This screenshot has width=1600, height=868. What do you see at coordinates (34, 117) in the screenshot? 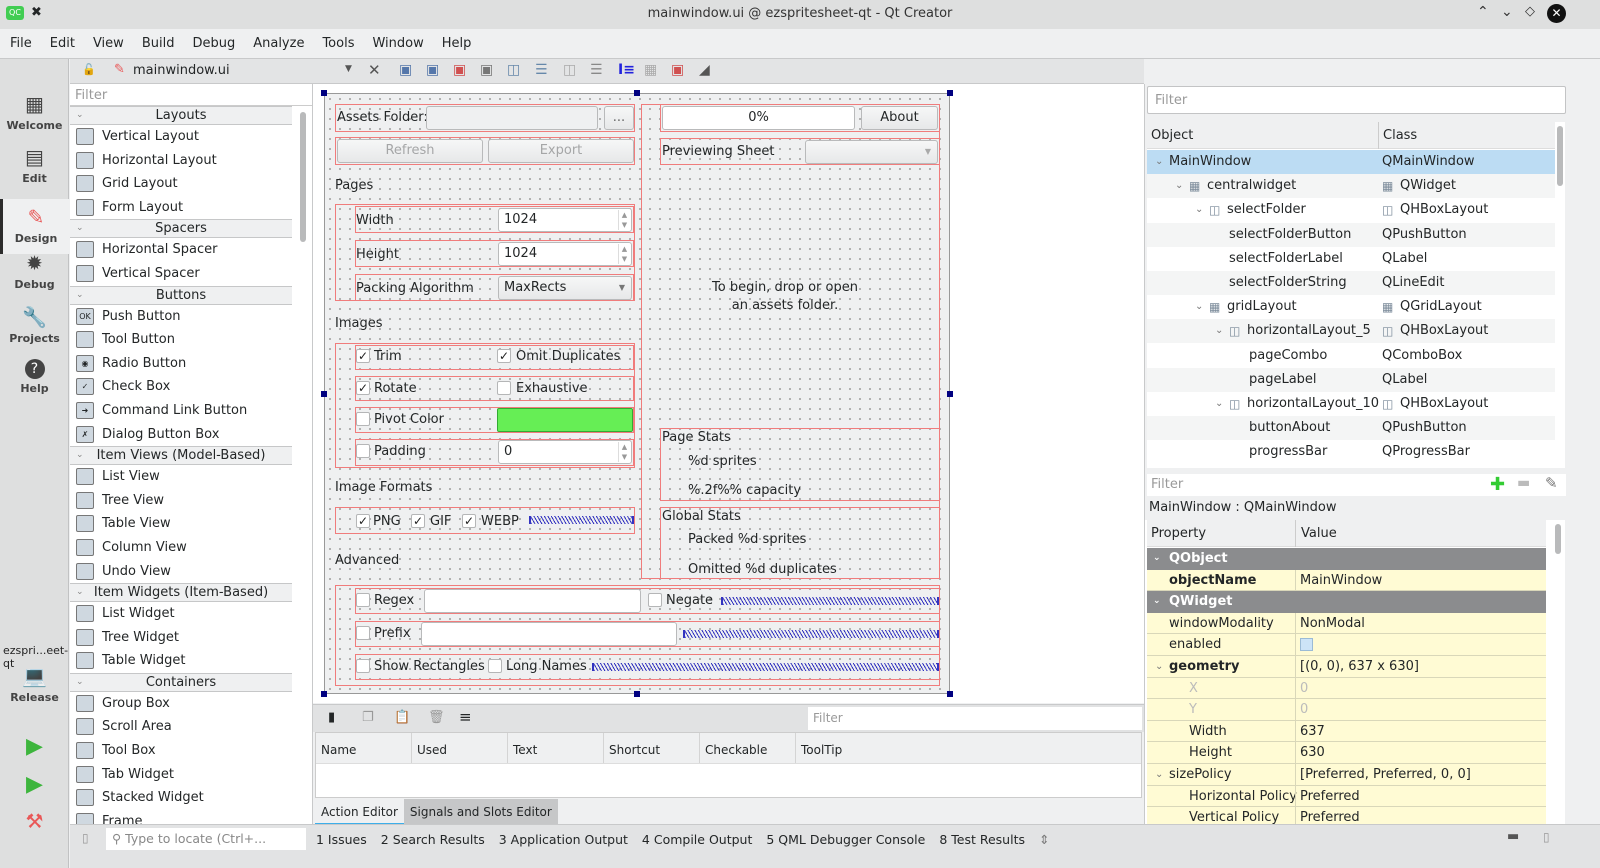
I see `mode-welcome: ▦ Welcome` at bounding box center [34, 117].